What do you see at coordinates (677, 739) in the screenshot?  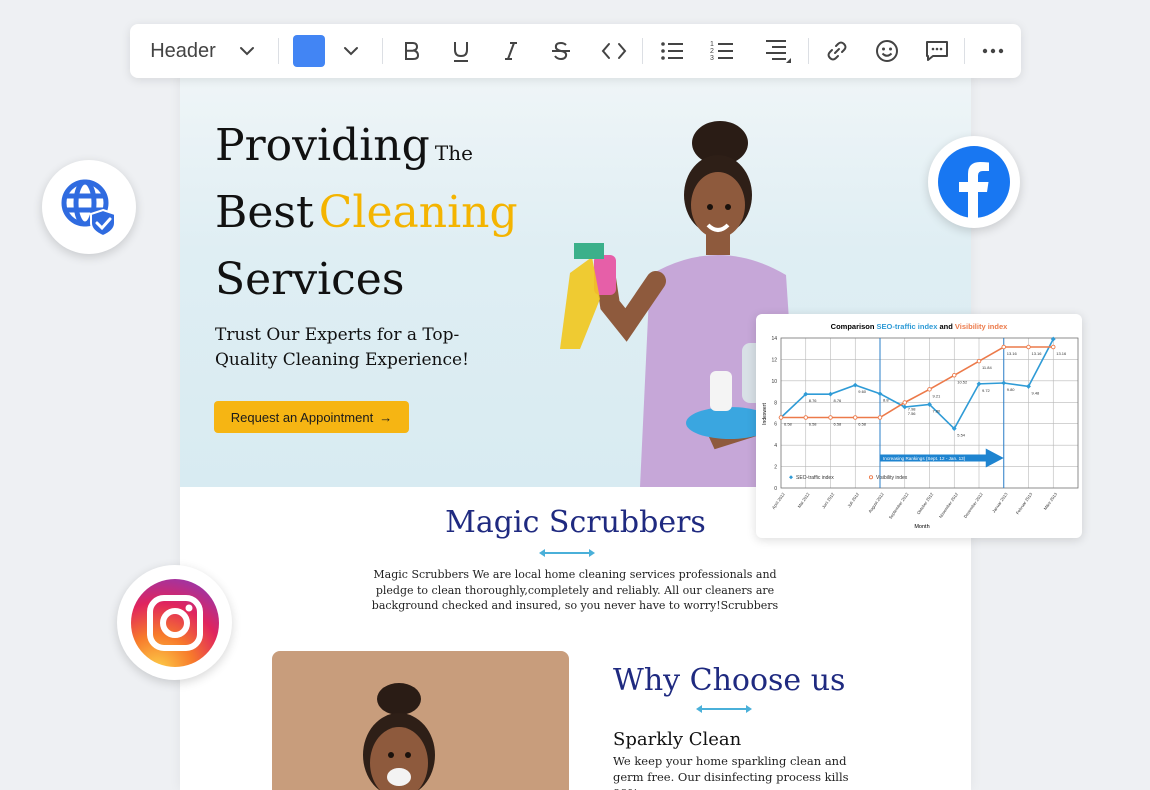 I see `feature-title: Sparkly Clean` at bounding box center [677, 739].